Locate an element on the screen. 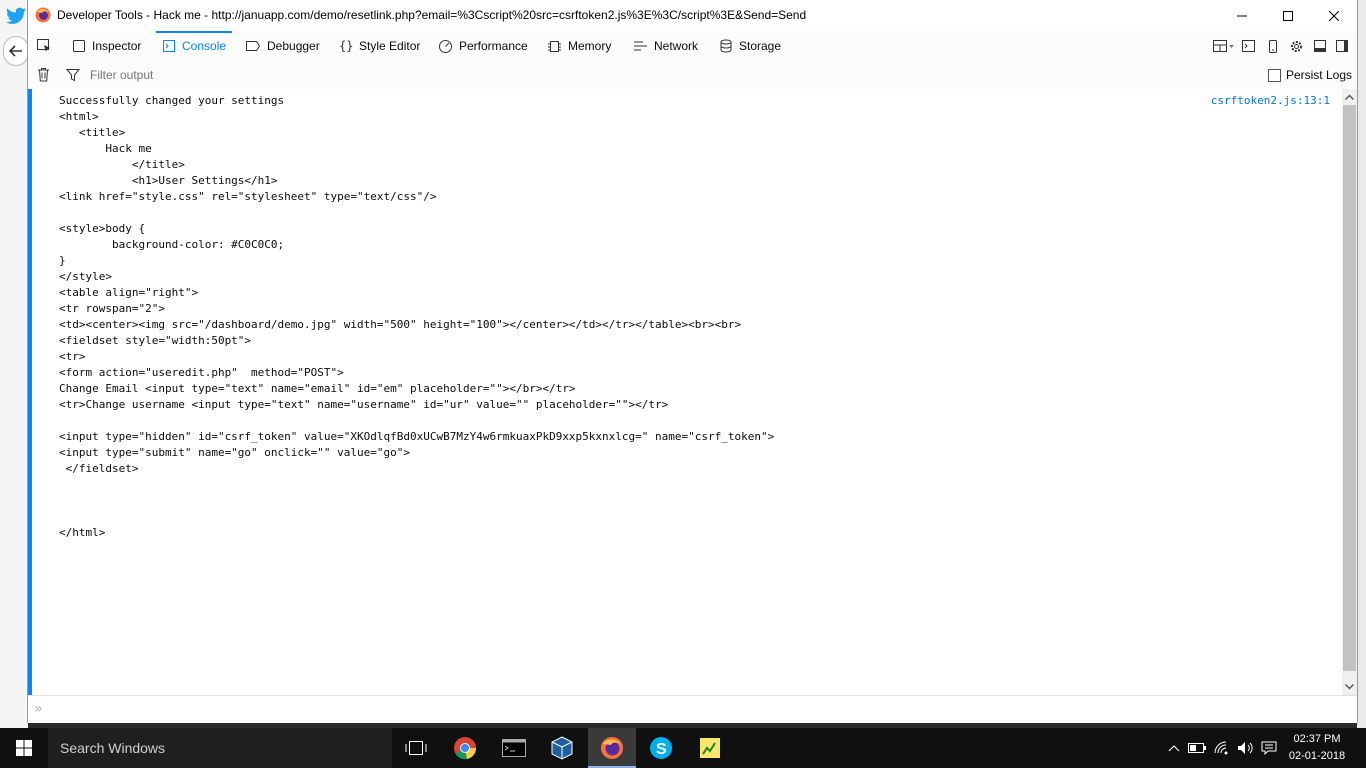 The width and height of the screenshot is (1366, 768). console-log-line: <html> is located at coordinates (79, 116).